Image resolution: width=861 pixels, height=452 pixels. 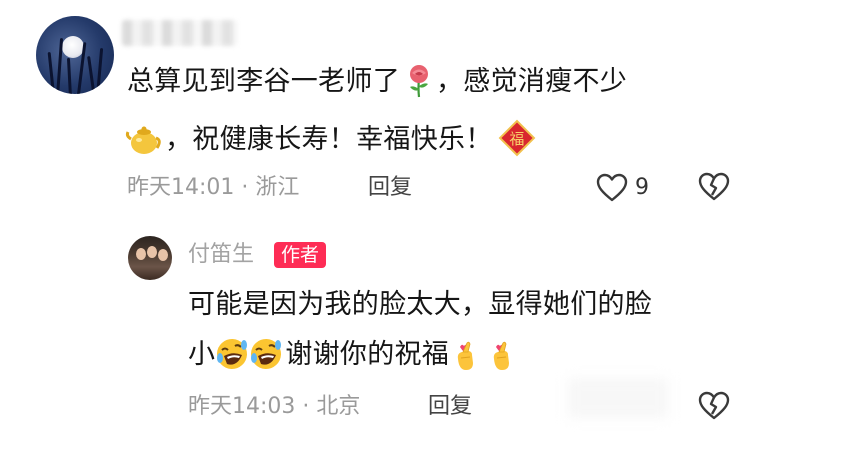 I want to click on fu-blessing-emoji: 福, so click(x=516, y=138).